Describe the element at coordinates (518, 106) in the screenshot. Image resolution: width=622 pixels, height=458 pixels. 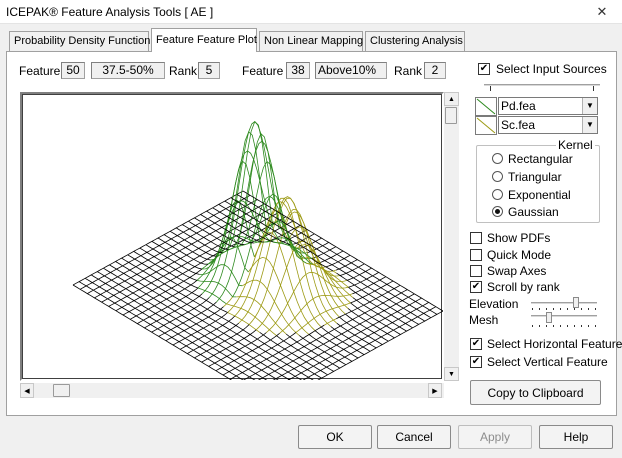
I see `source-select-pd-value: Pd.fea` at that location.